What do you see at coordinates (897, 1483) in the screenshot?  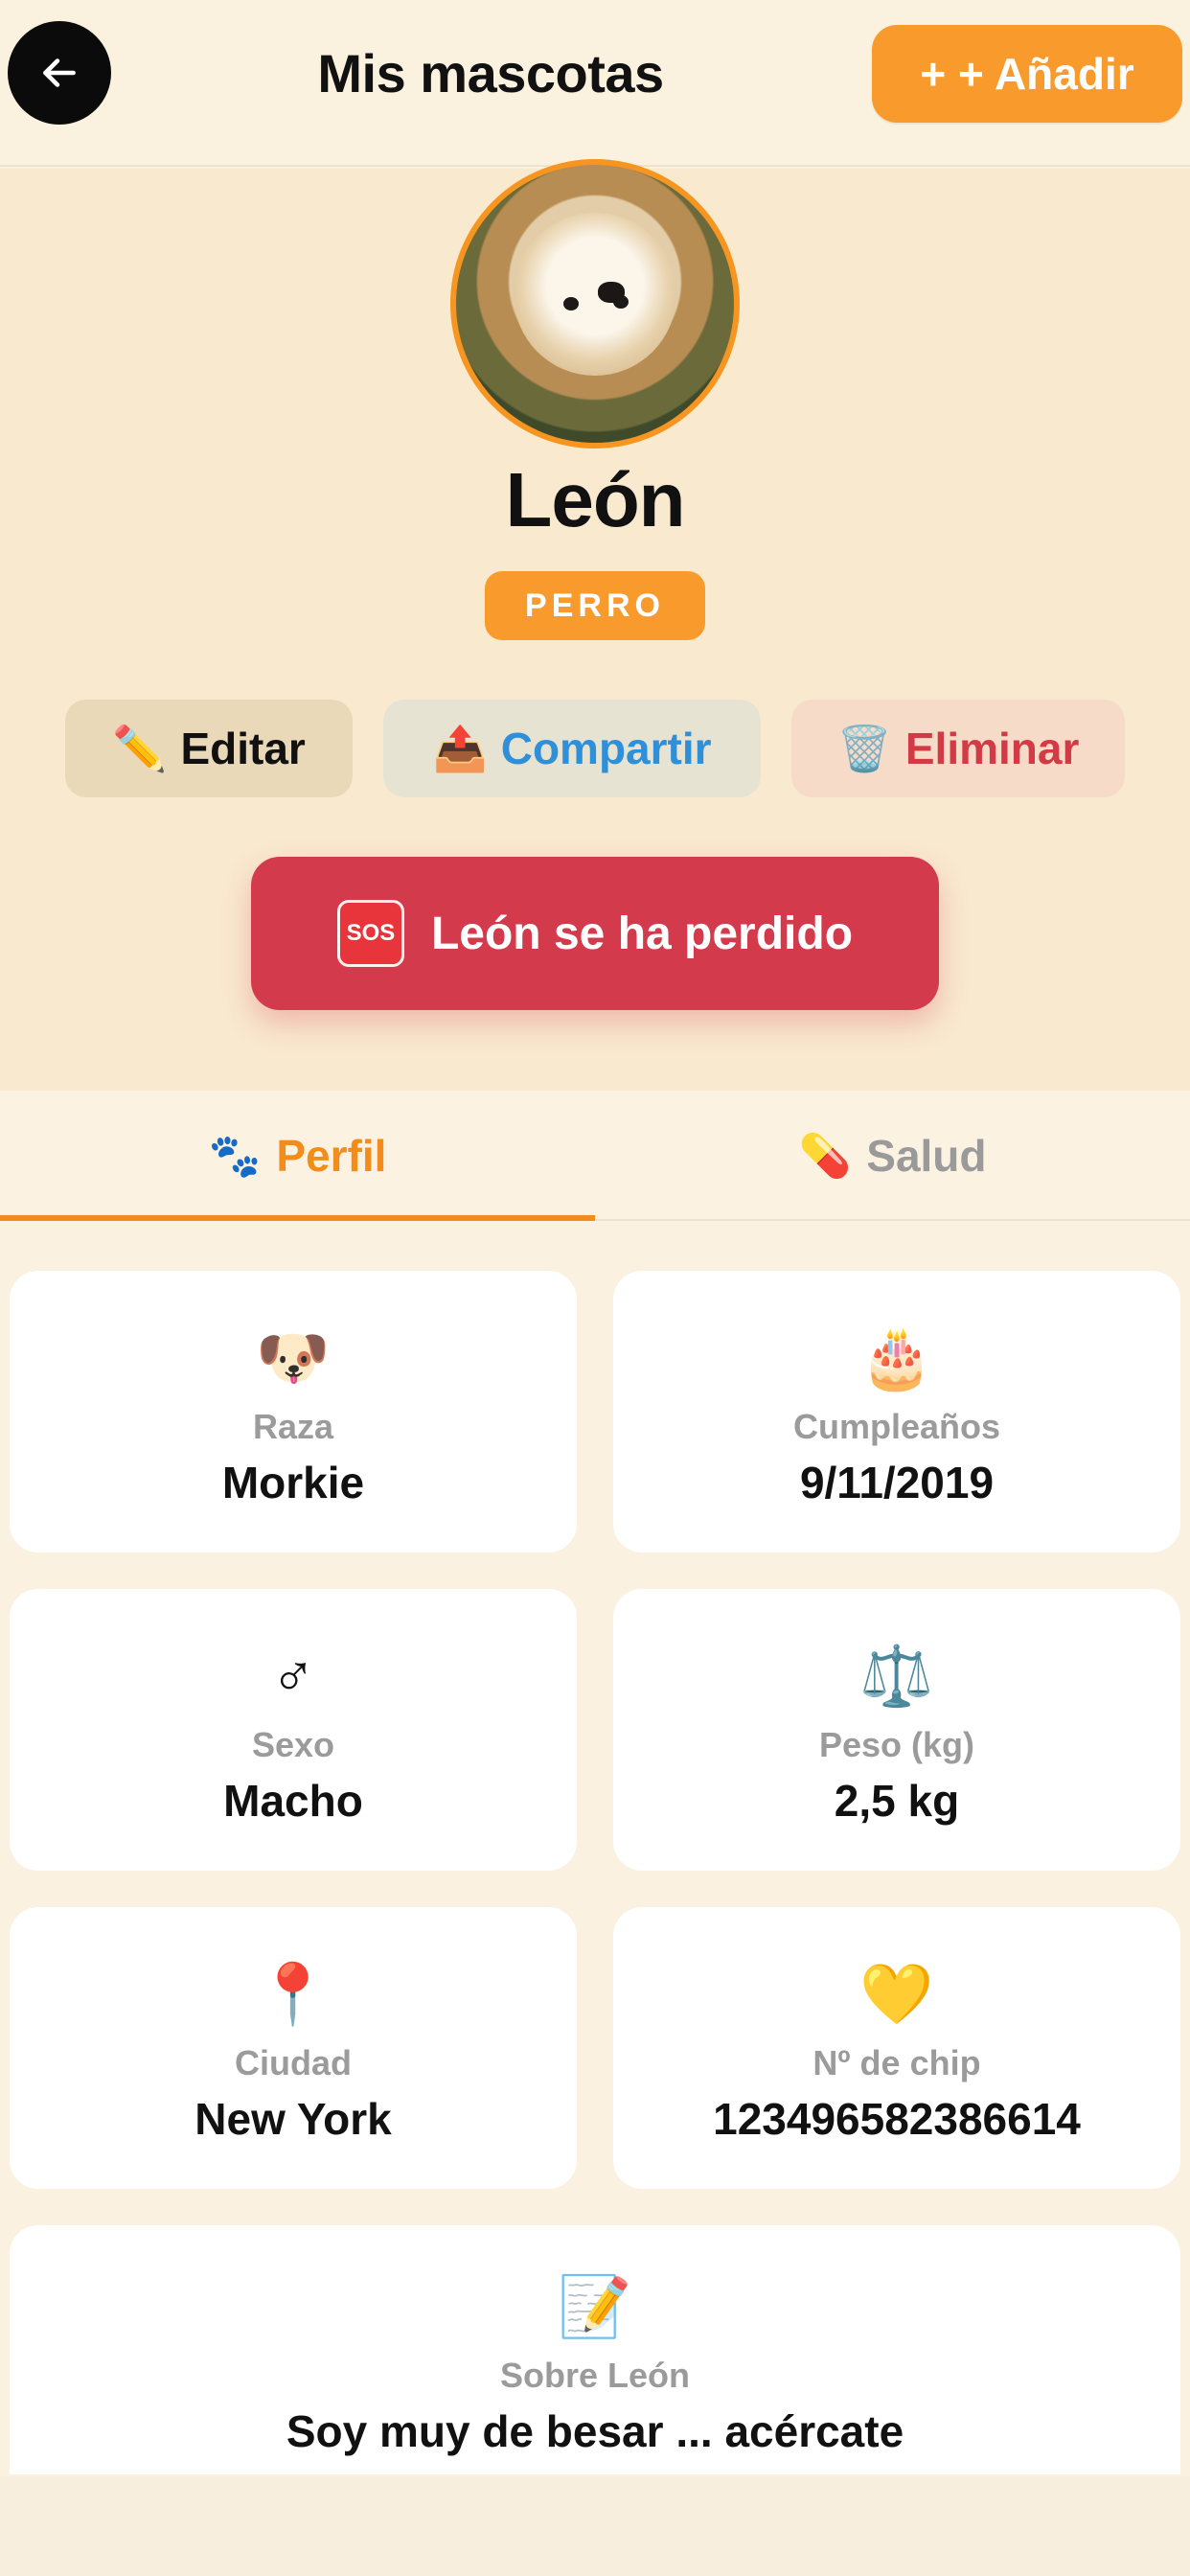 I see `birthday-value: 9/11/2019` at bounding box center [897, 1483].